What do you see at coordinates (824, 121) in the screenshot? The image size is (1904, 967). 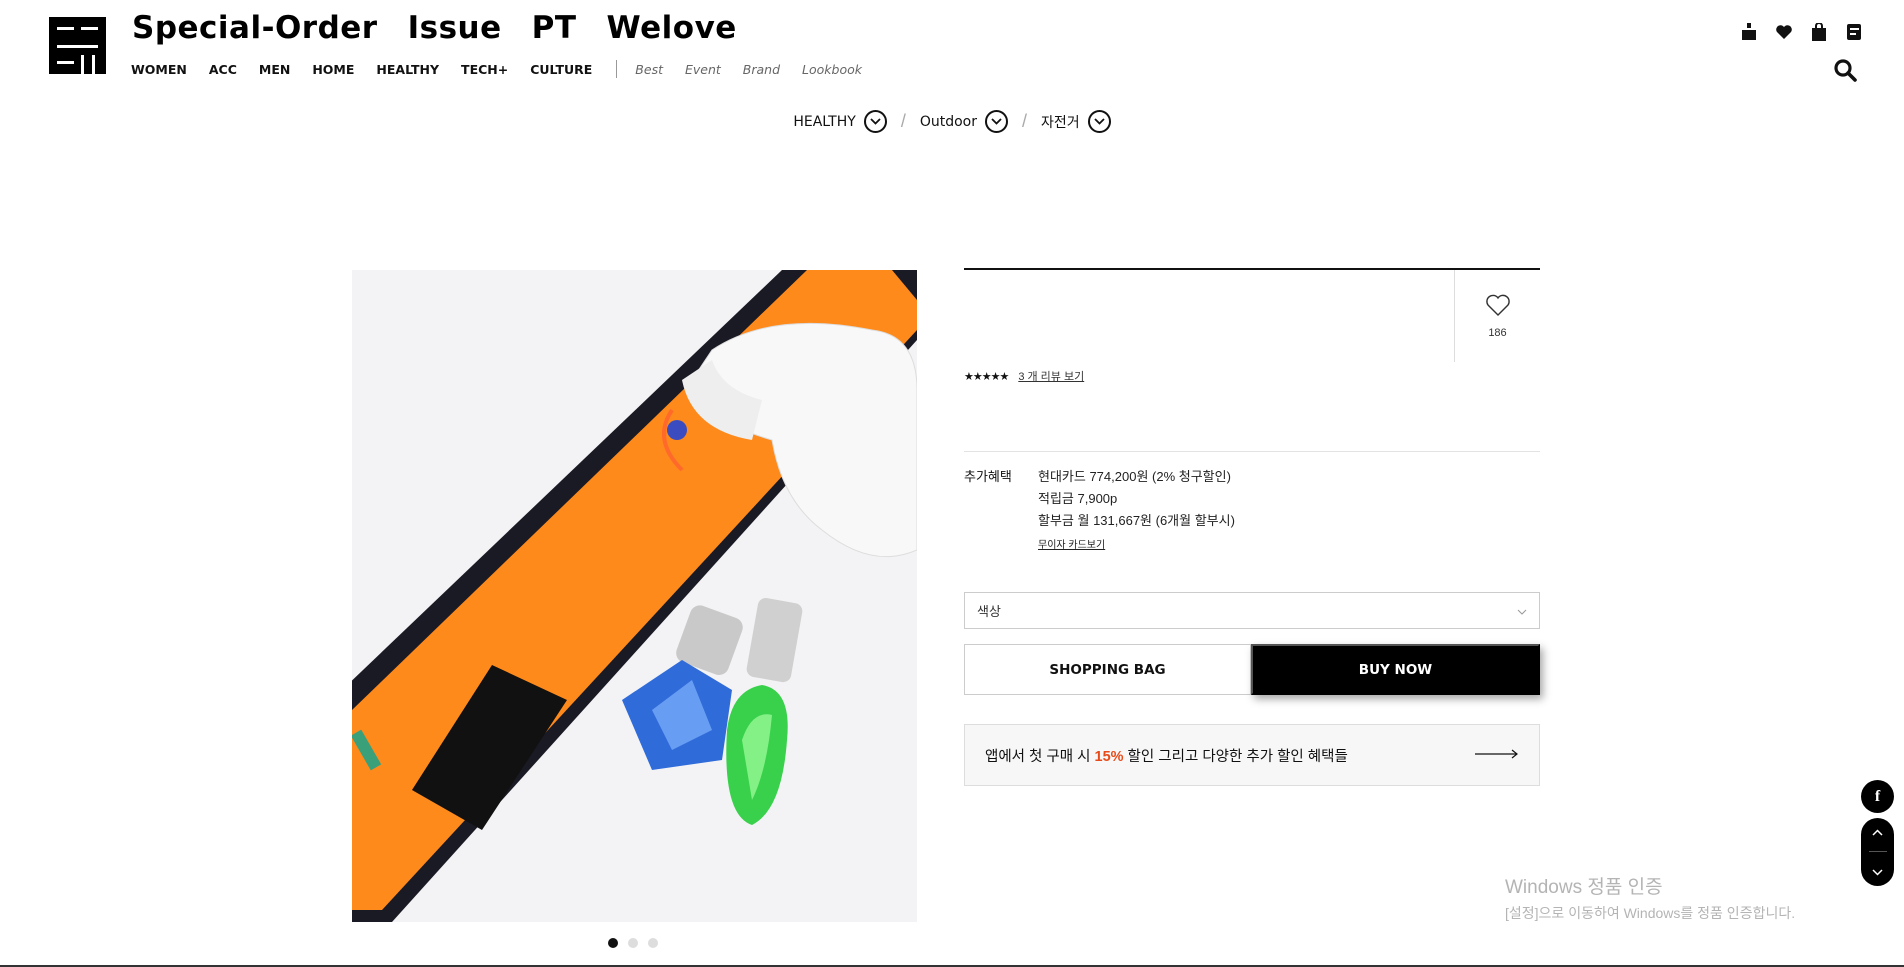 I see `breadcrumb-label: HEALTHY` at bounding box center [824, 121].